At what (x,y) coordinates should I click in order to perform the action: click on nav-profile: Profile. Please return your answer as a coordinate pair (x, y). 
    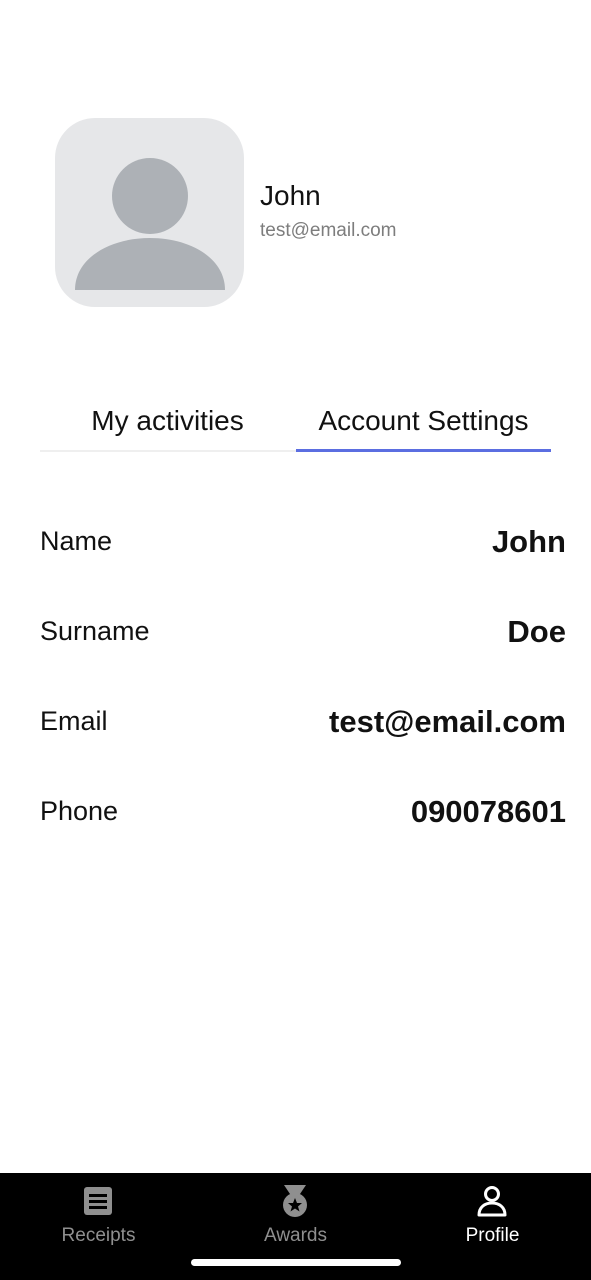
    Looking at the image, I should click on (492, 1213).